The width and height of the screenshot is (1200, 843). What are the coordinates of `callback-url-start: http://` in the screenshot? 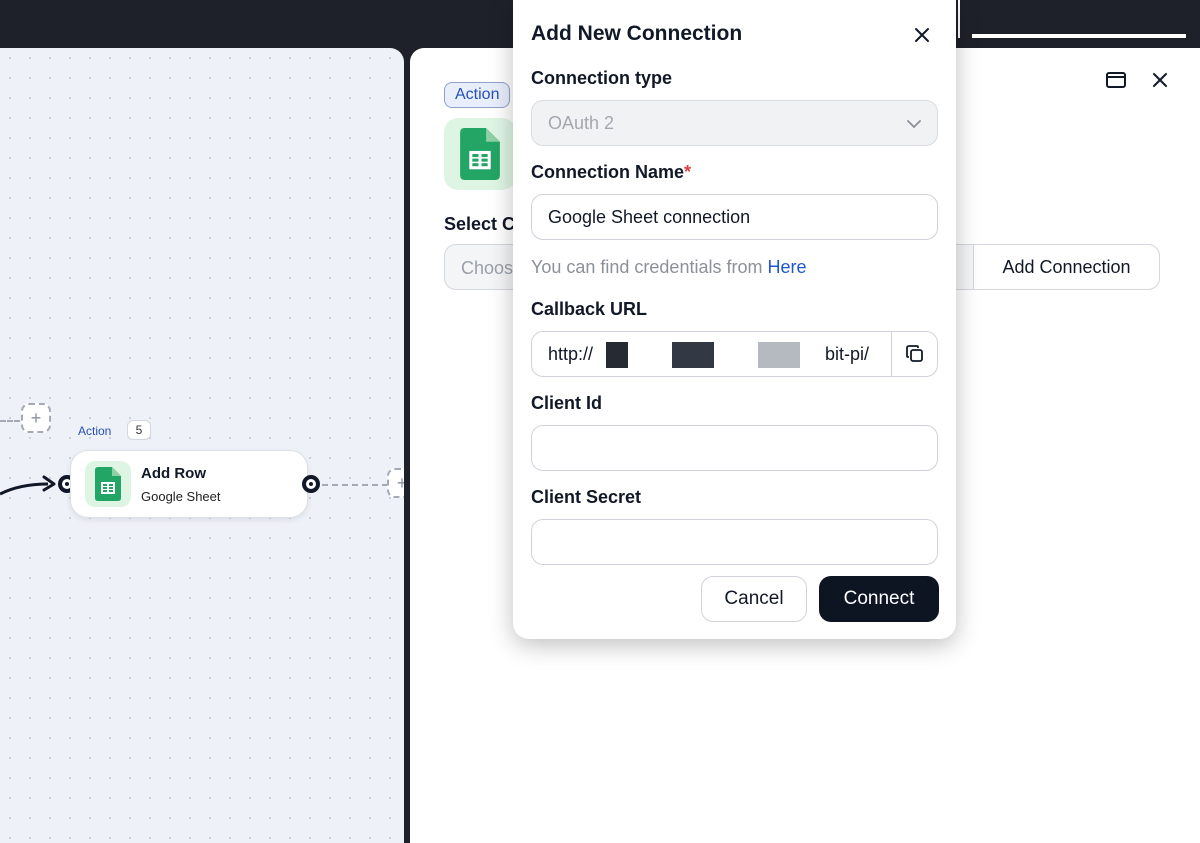 It's located at (571, 354).